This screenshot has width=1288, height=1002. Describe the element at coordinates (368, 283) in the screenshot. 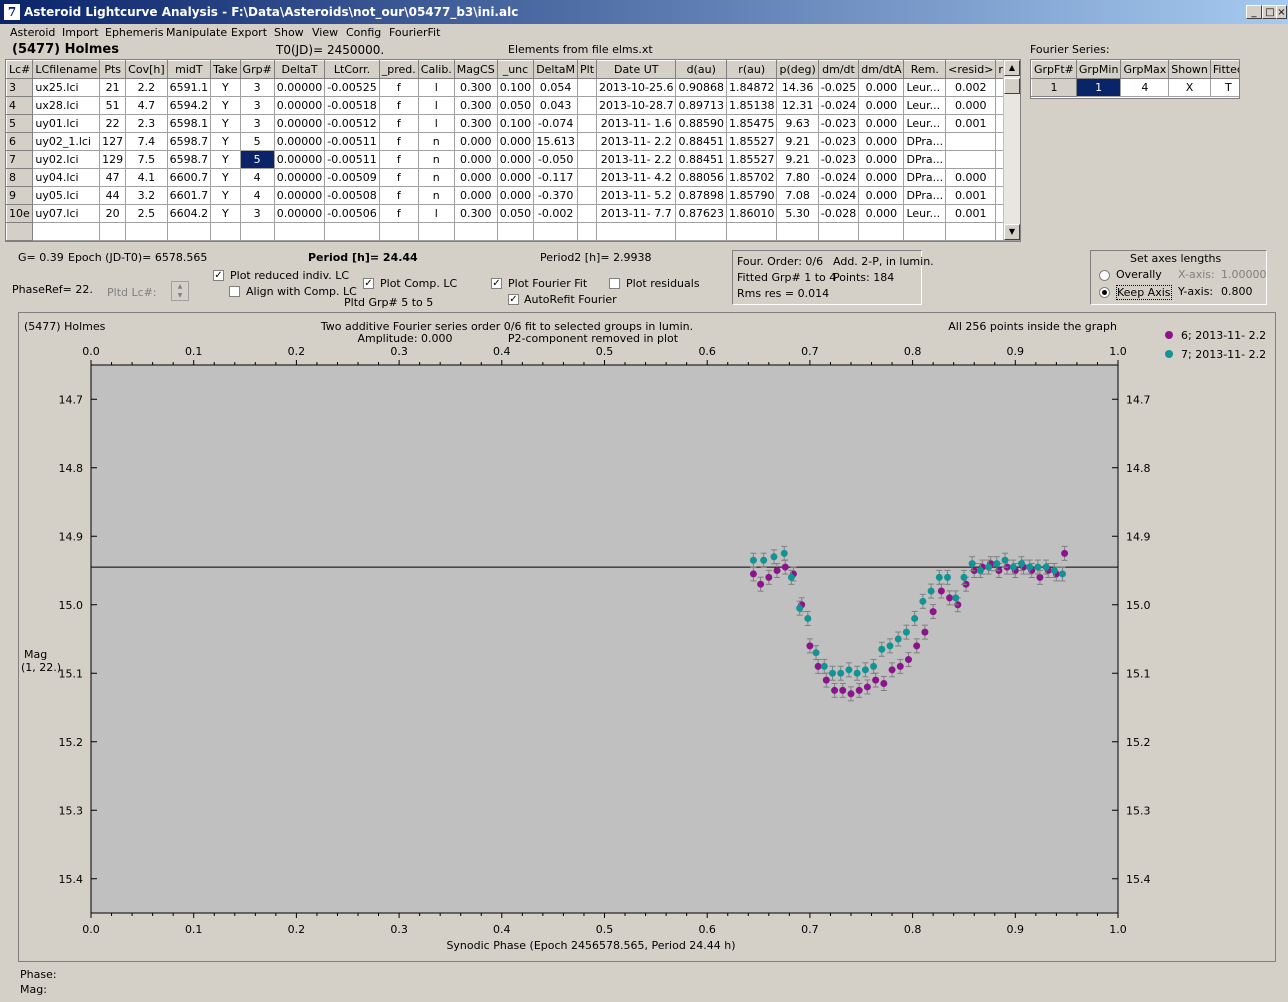

I see `plot-comp-checkbox: ✓` at that location.